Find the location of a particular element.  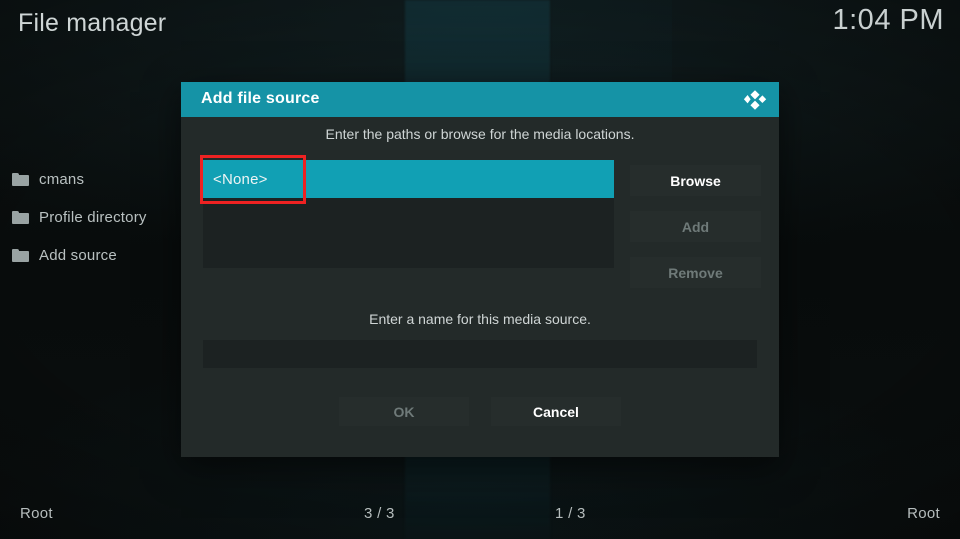

status-right-count: 1 / 3 is located at coordinates (570, 513).